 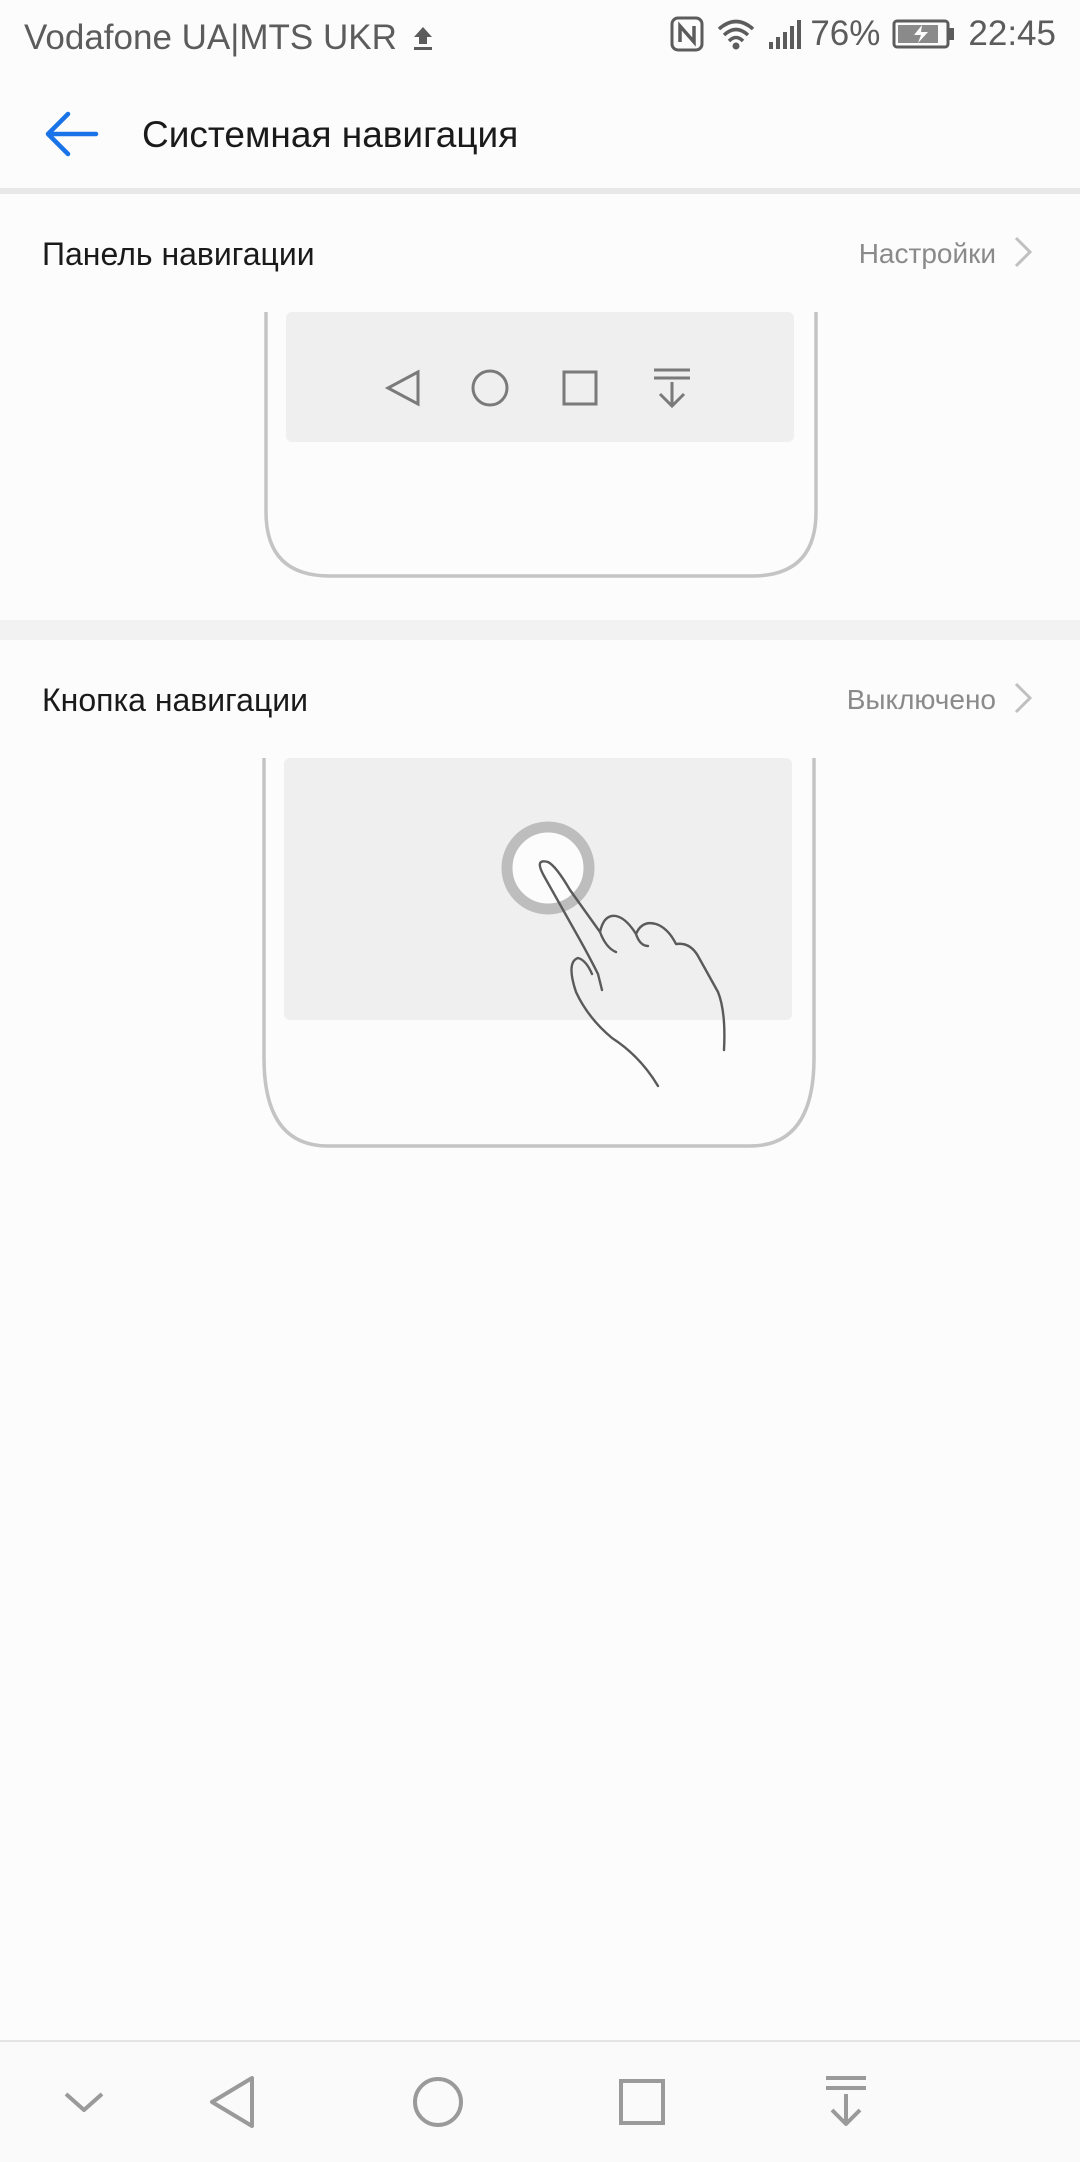 I want to click on clock: 22:45, so click(x=1012, y=33).